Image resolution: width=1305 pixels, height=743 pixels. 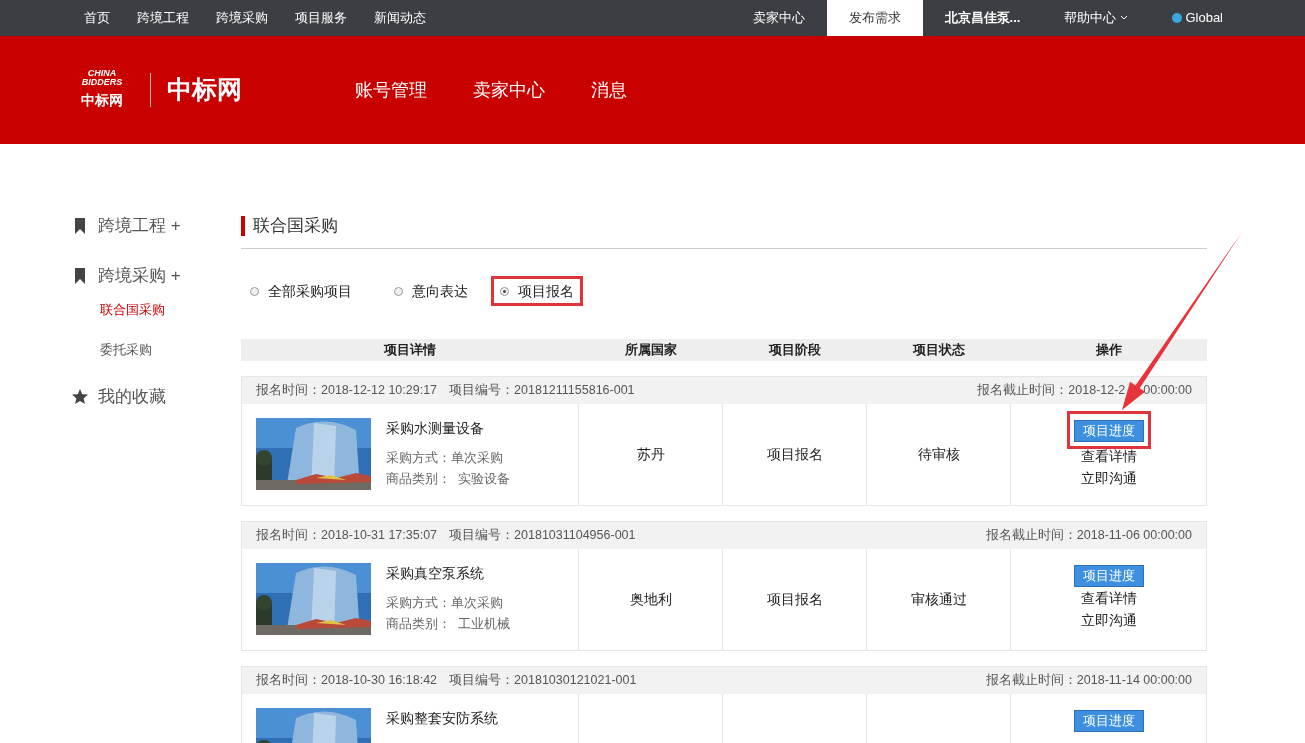 I want to click on star-icon, so click(x=80, y=397).